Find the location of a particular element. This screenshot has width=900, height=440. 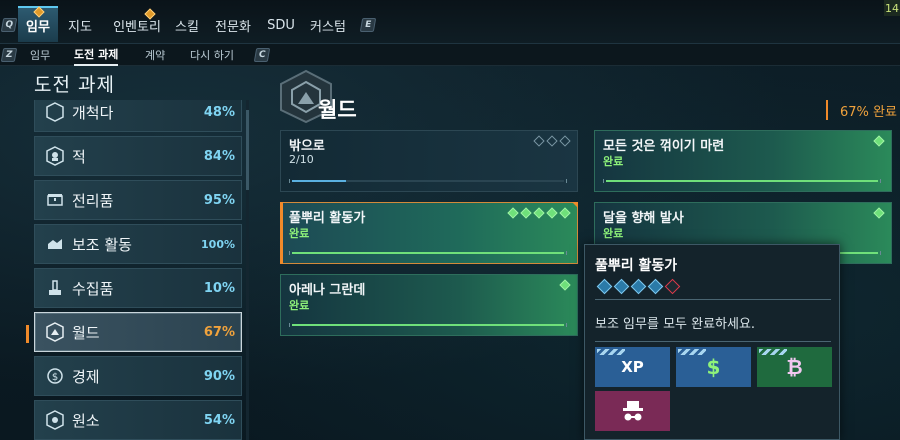

cosmetic-reward is located at coordinates (632, 411).